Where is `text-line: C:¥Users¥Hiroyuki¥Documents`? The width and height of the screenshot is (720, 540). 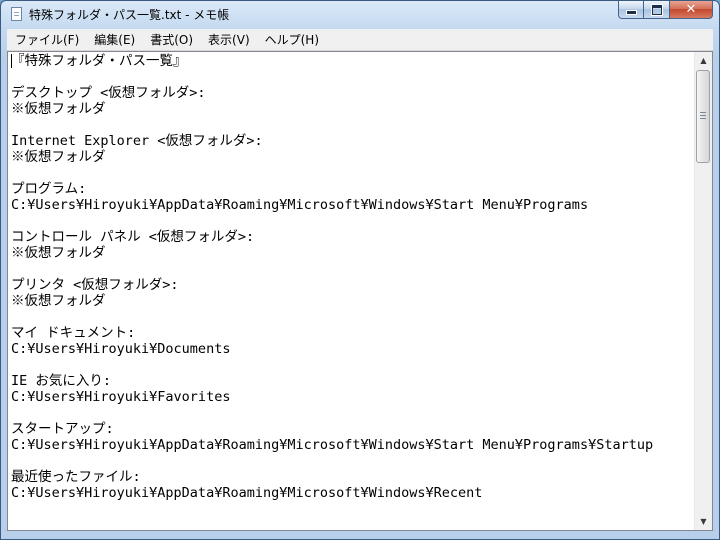
text-line: C:¥Users¥Hiroyuki¥Documents is located at coordinates (121, 349).